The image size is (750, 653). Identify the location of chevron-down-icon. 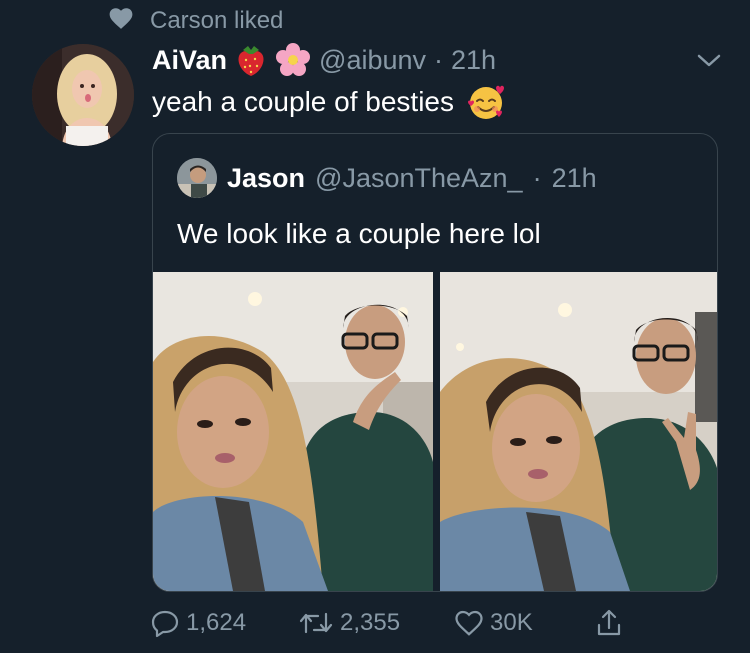
(709, 61).